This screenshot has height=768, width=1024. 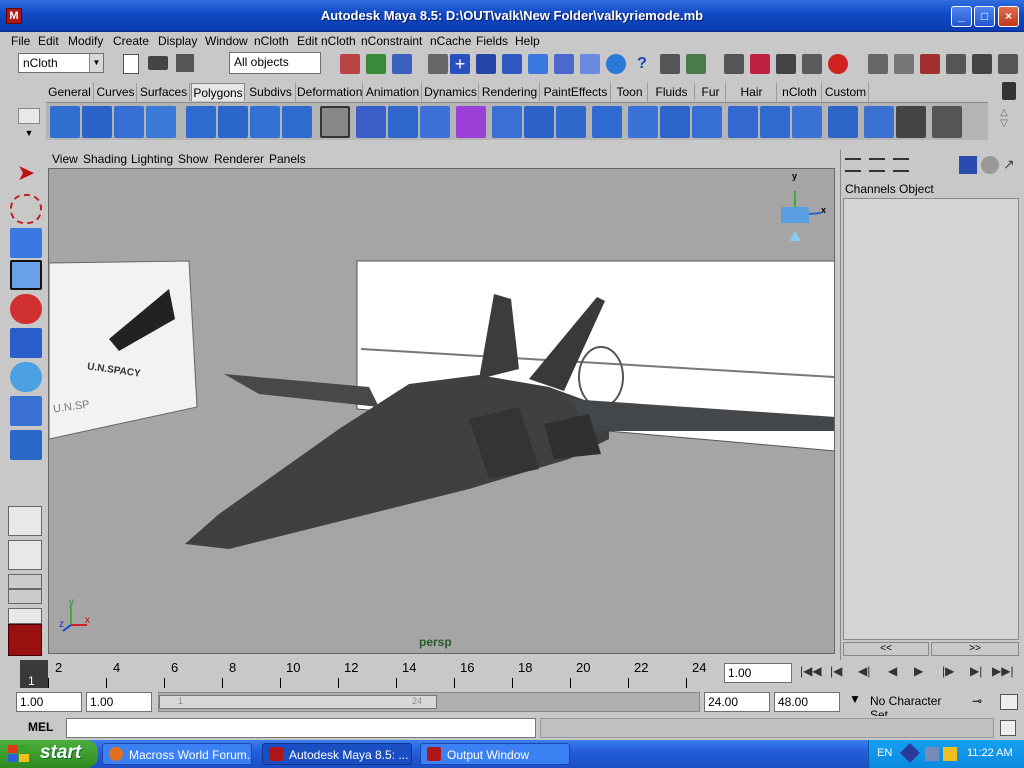 I want to click on scroll-prev-button: <<, so click(x=886, y=649).